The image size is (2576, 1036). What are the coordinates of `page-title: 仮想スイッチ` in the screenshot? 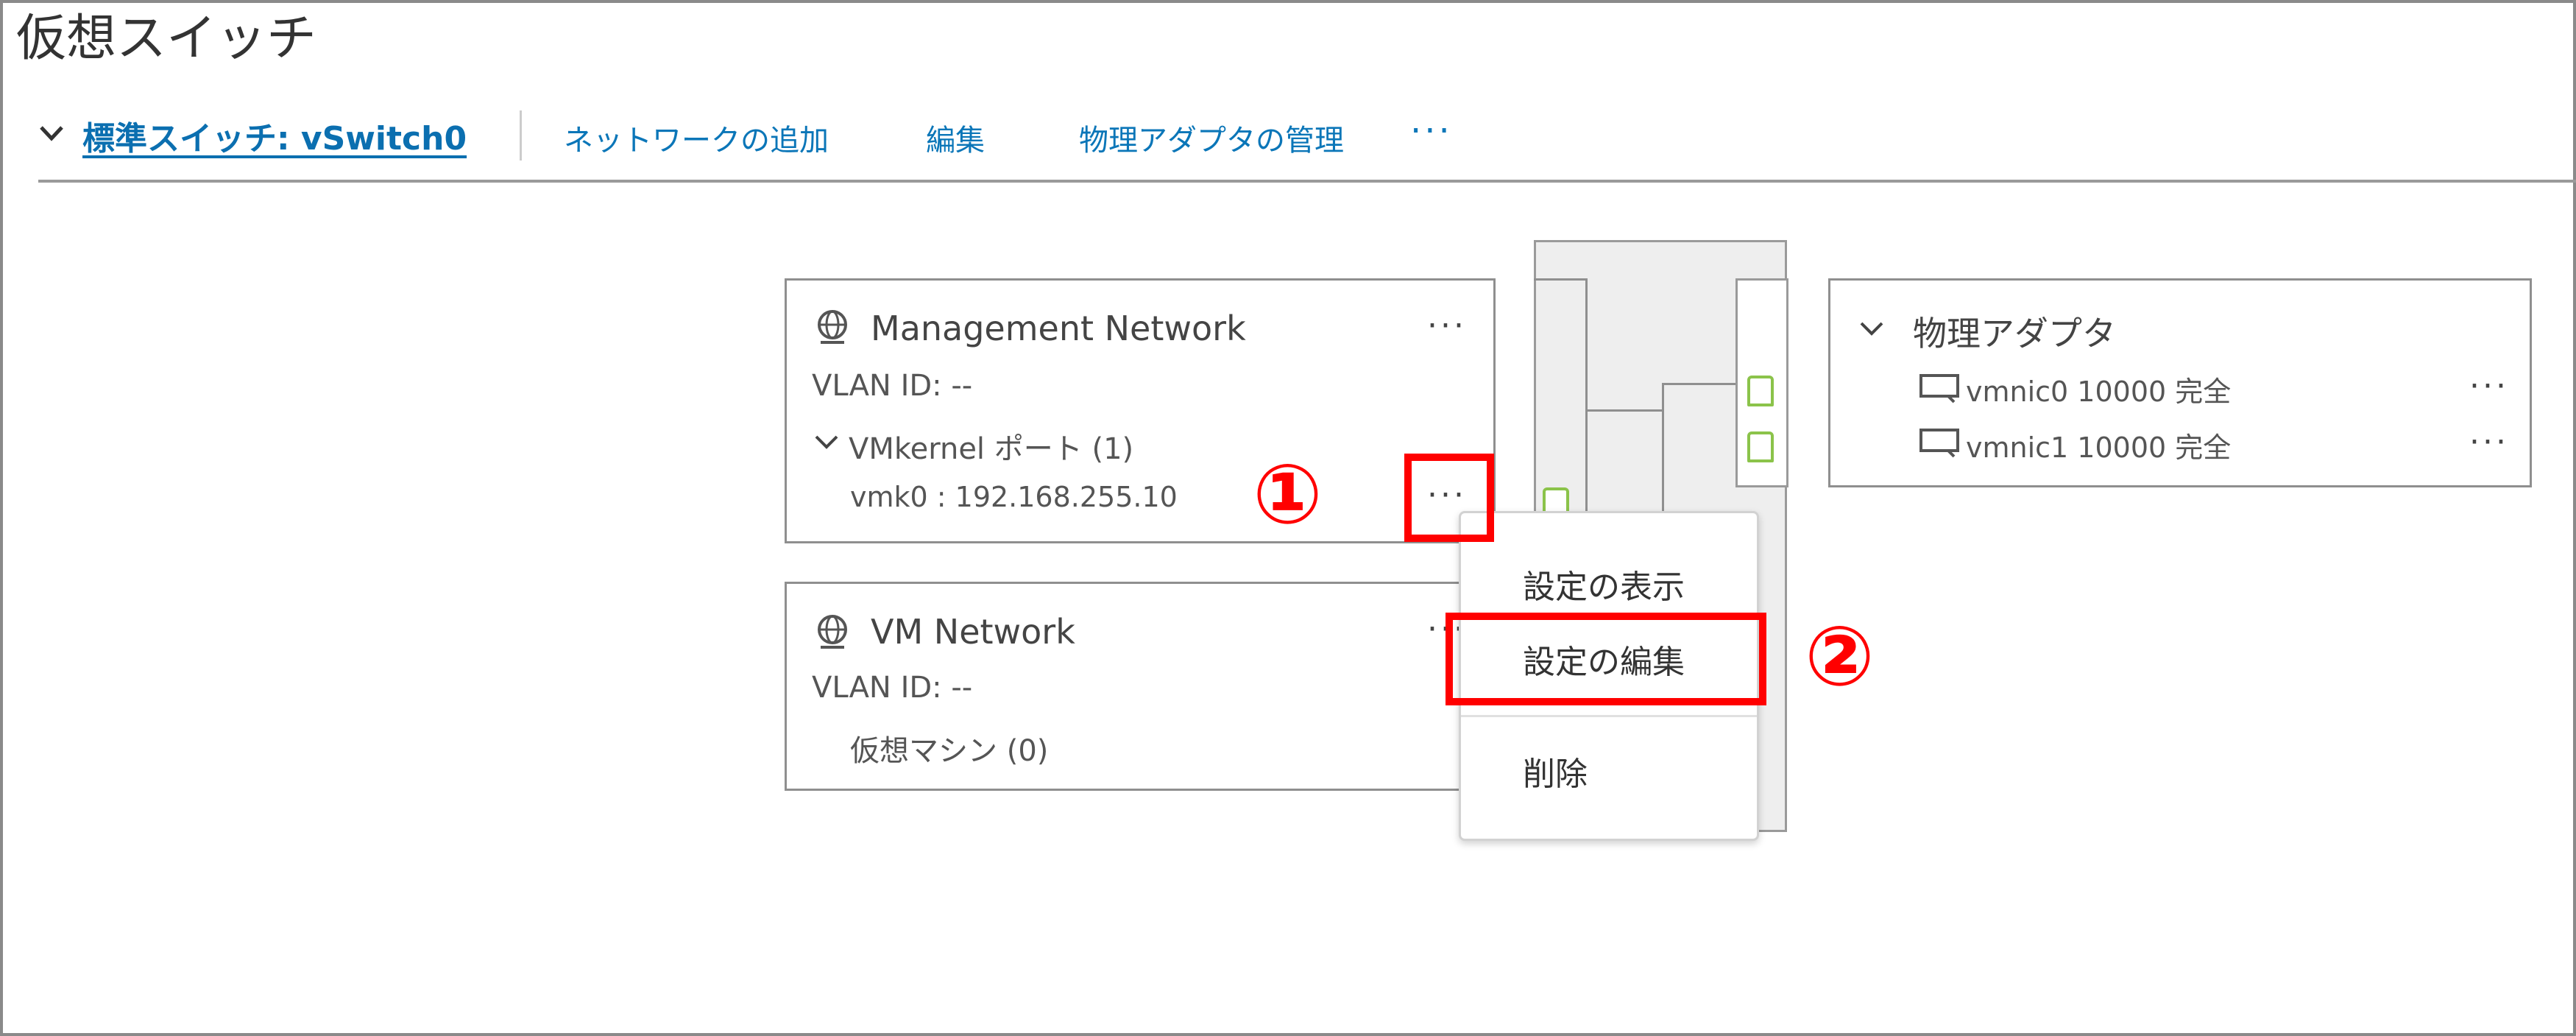 It's located at (166, 39).